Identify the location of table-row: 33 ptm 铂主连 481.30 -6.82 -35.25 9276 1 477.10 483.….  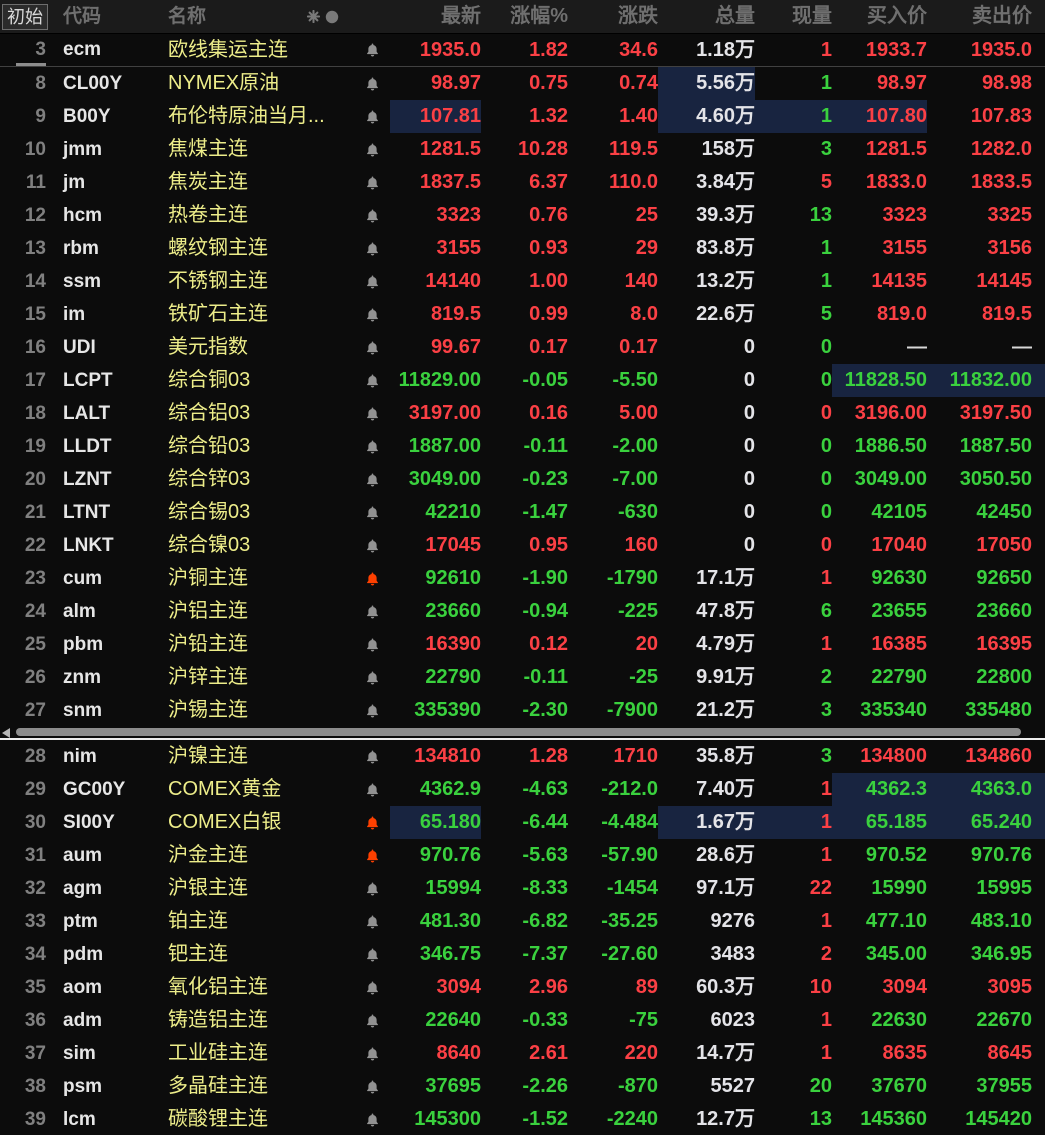
(522, 921).